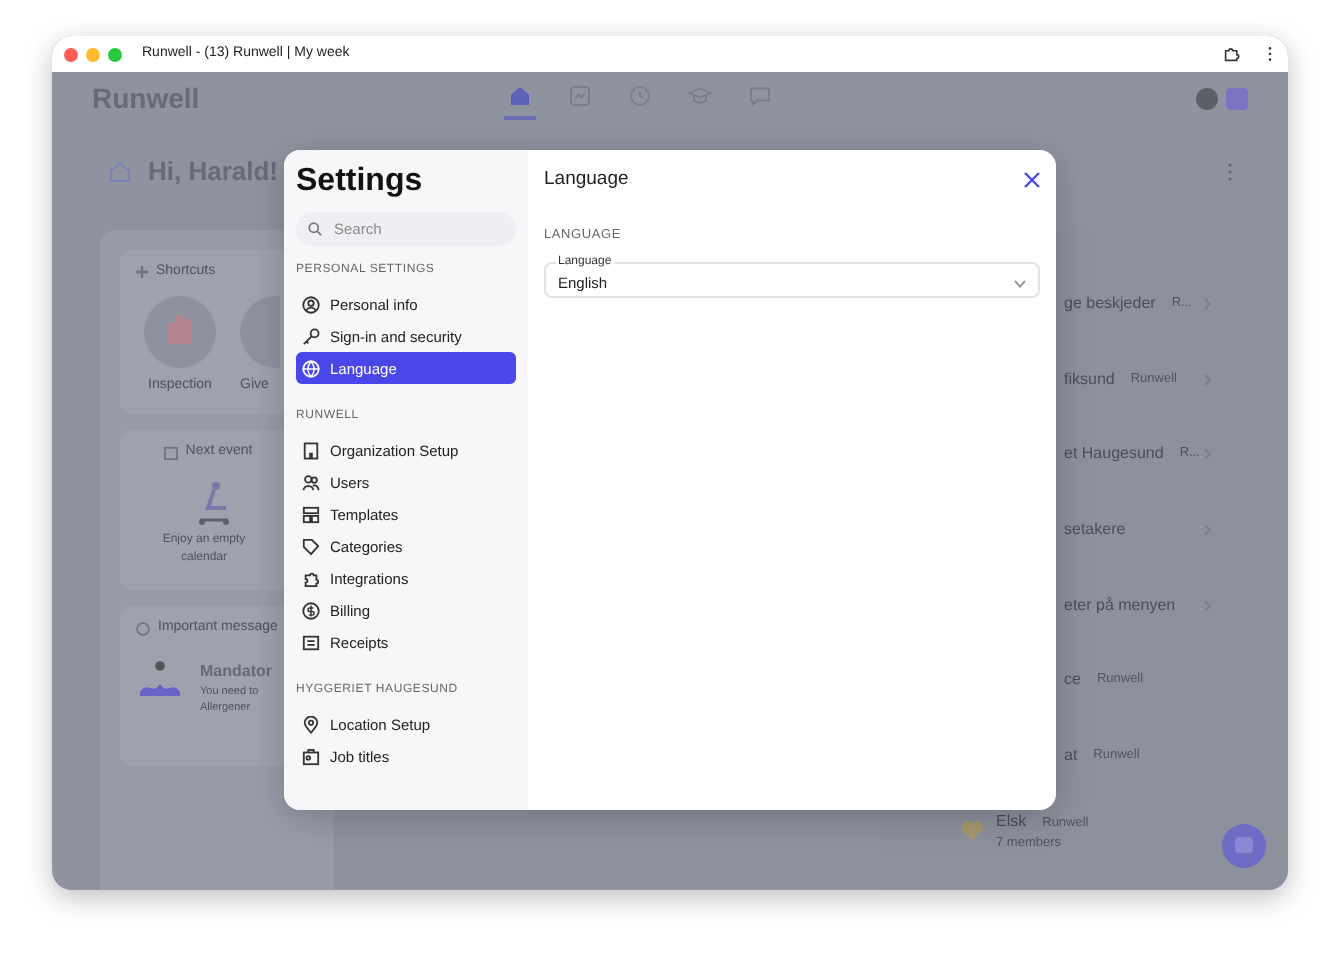 The height and width of the screenshot is (960, 1340). What do you see at coordinates (311, 368) in the screenshot?
I see `globe-icon` at bounding box center [311, 368].